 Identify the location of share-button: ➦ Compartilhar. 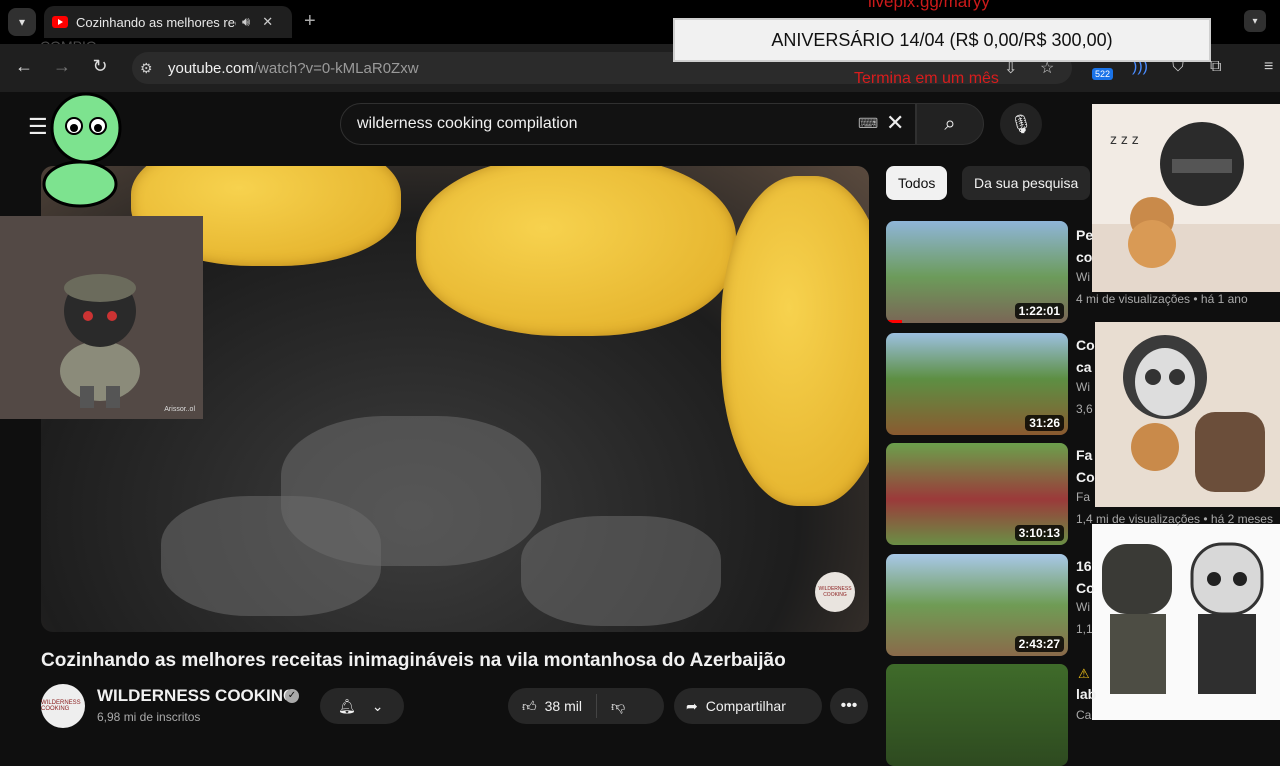
(748, 706).